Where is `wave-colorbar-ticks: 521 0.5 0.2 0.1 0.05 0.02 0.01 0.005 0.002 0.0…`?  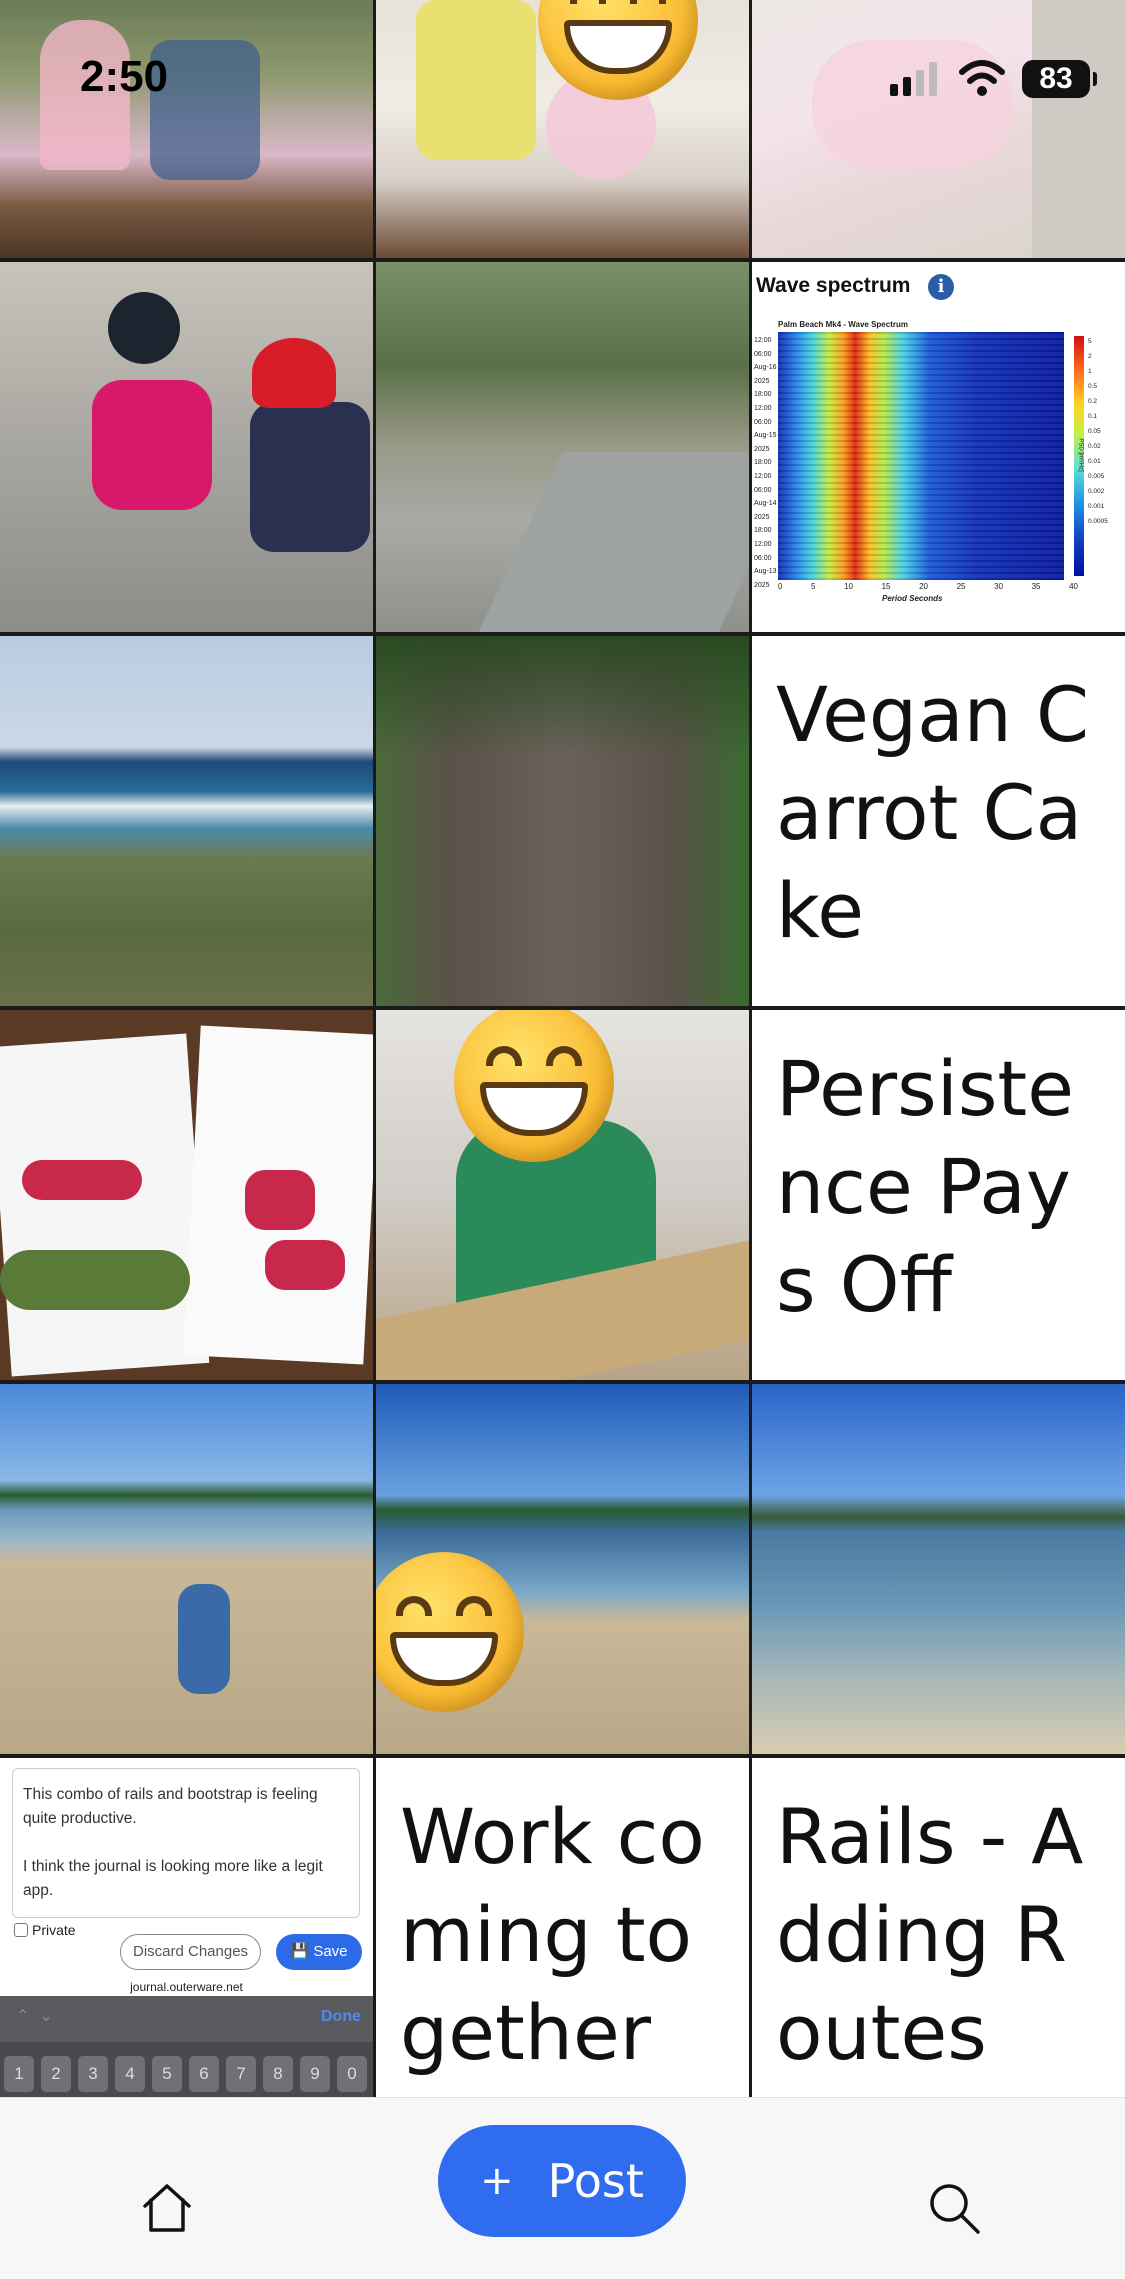
wave-colorbar-ticks: 521 0.5 0.2 0.1 0.05 0.02 0.01 0.005 0.002 0.0… is located at coordinates (1098, 431).